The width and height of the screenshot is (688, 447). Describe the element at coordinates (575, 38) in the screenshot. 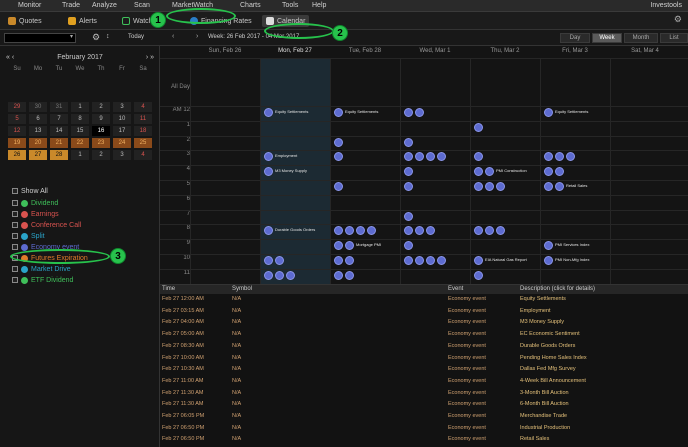

I see `view-day-button: Day` at that location.